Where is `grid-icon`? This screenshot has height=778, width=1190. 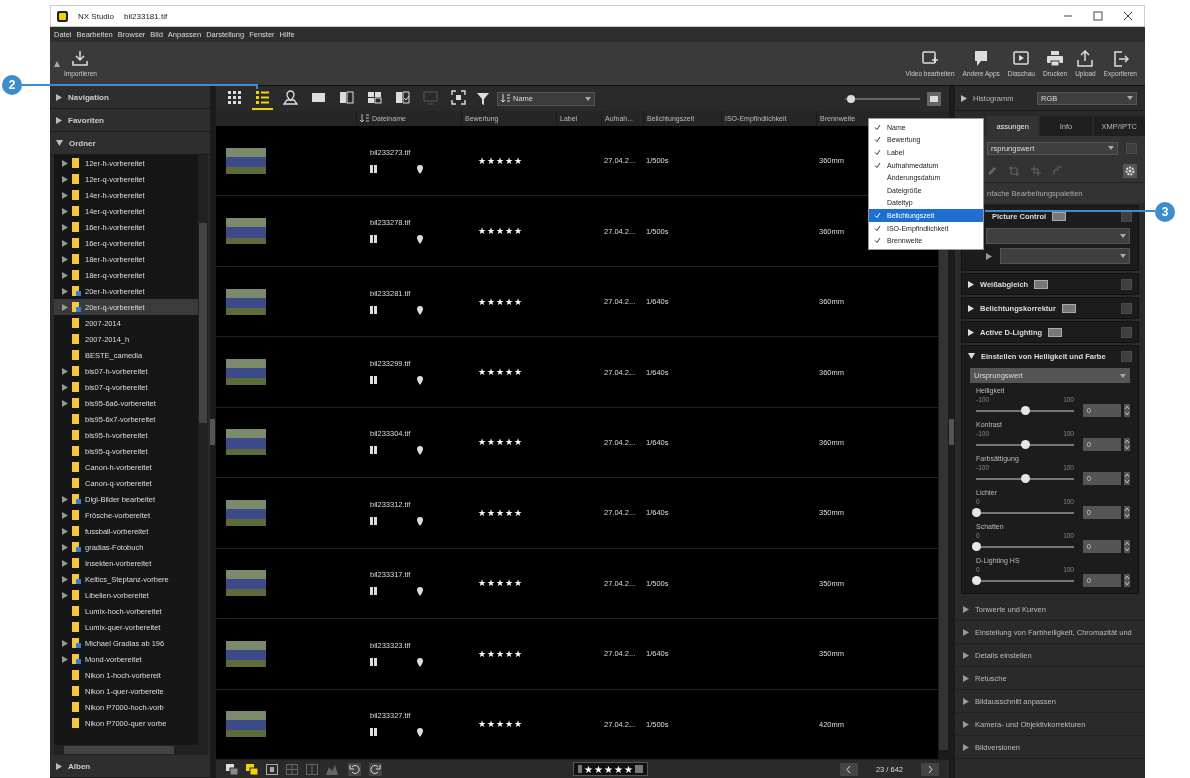 grid-icon is located at coordinates (292, 769).